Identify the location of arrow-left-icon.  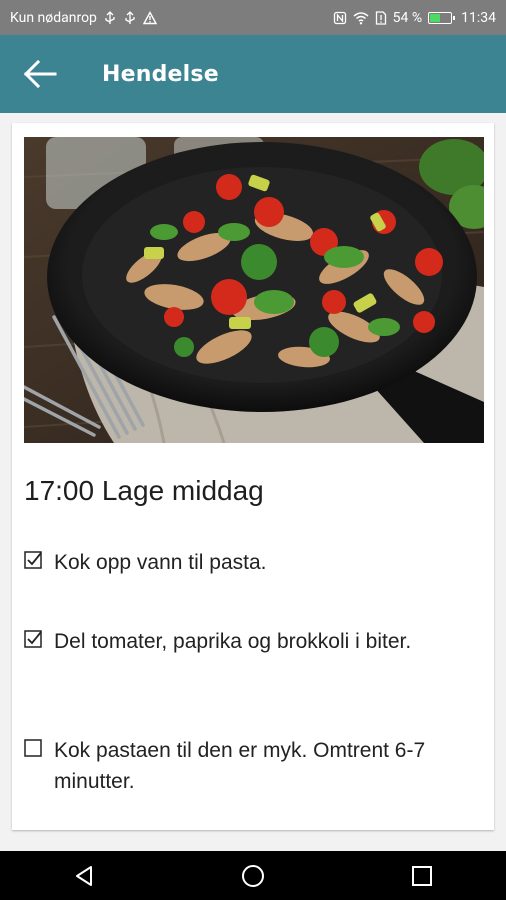
(40, 74).